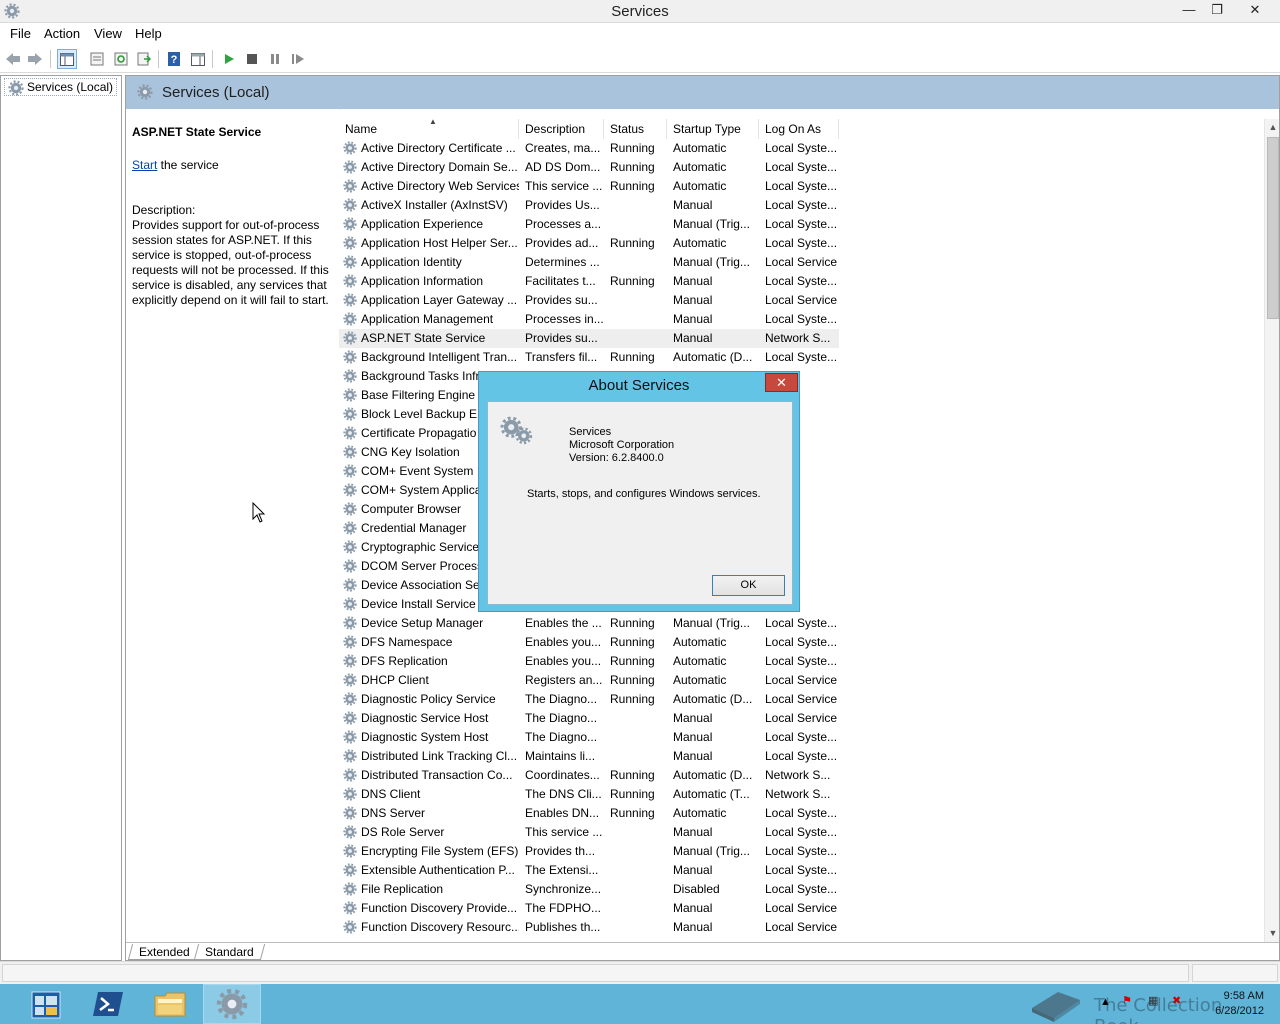  Describe the element at coordinates (1272, 933) in the screenshot. I see `scroll-down-button: ▼` at that location.